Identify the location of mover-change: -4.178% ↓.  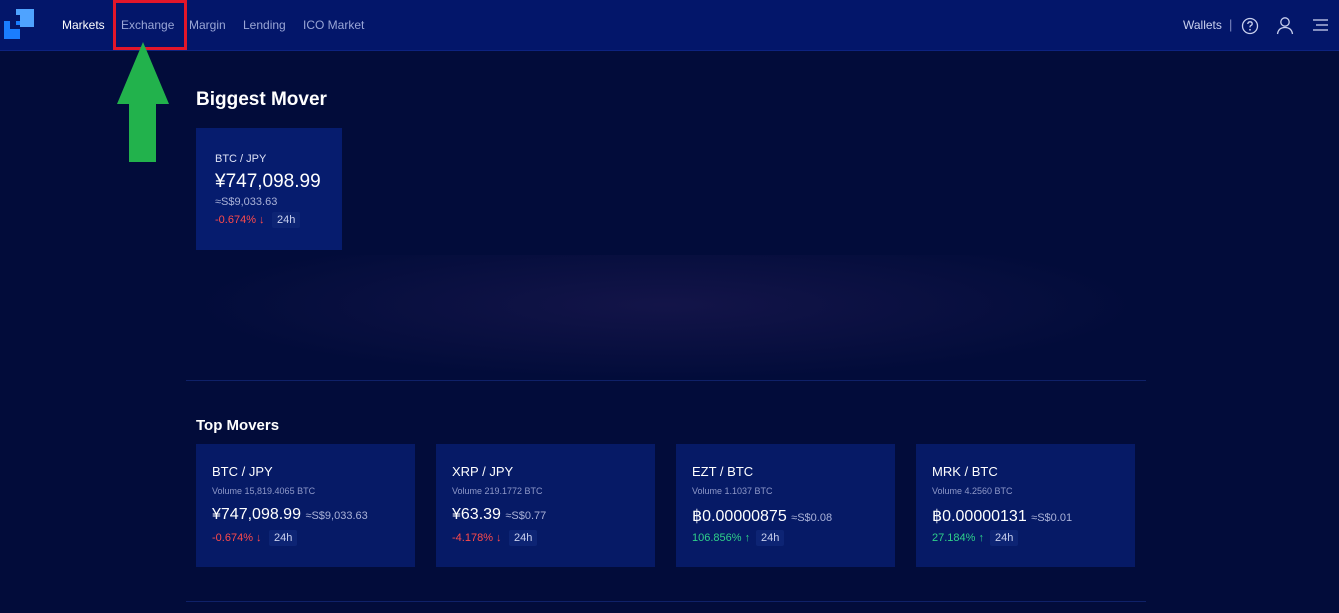
(477, 538).